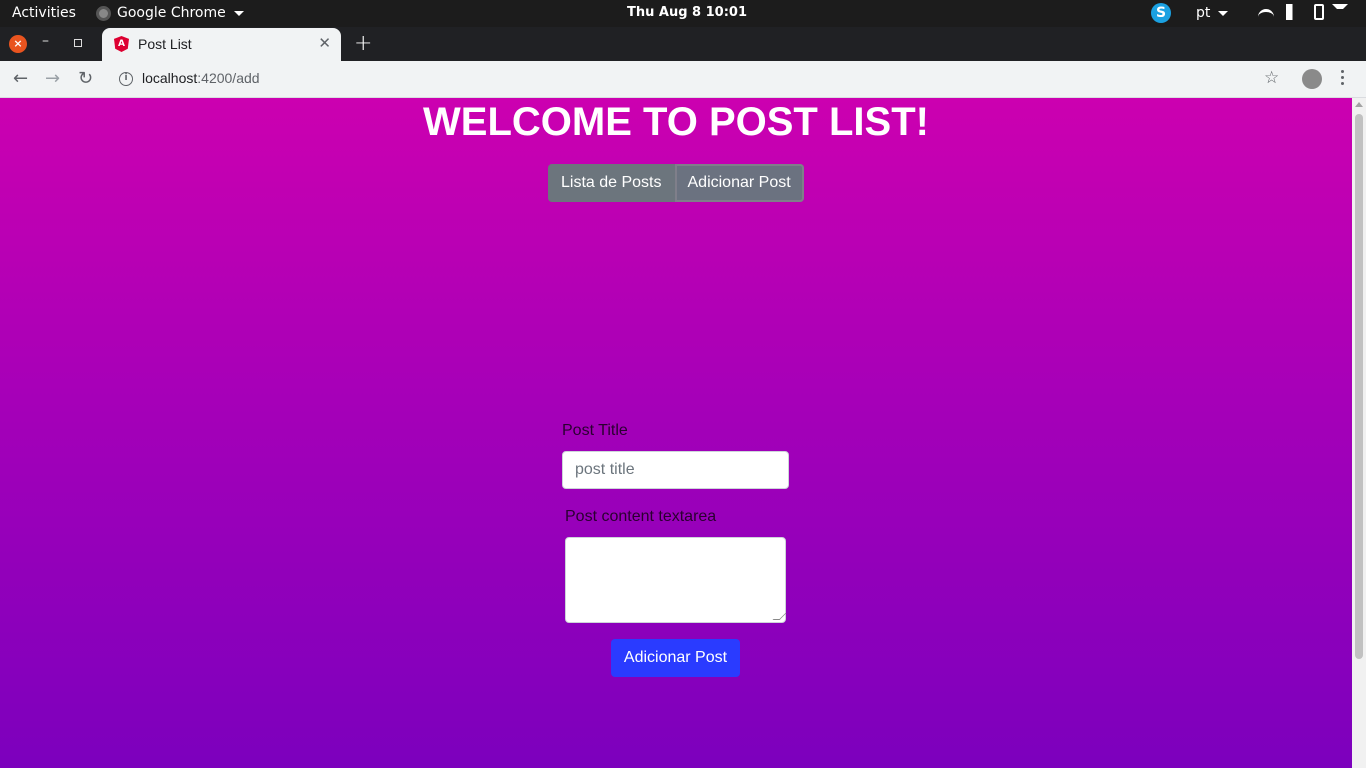 This screenshot has height=768, width=1366. I want to click on activities-button: Activities, so click(44, 13).